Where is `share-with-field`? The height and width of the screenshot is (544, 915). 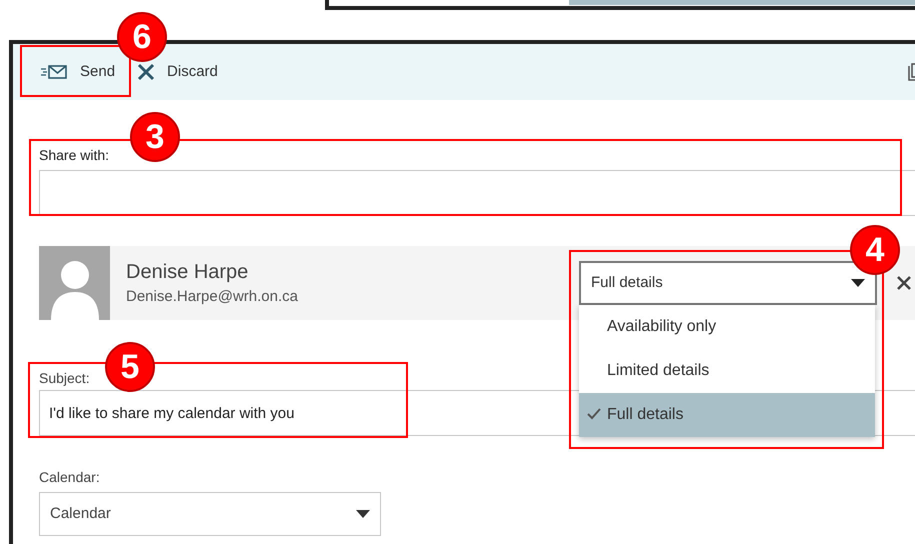 share-with-field is located at coordinates (477, 193).